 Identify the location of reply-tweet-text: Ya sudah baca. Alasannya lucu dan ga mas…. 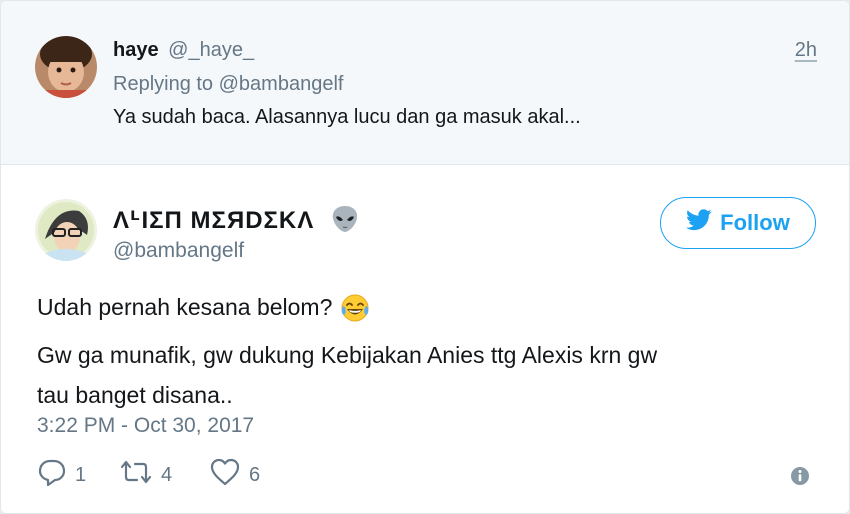
(347, 117).